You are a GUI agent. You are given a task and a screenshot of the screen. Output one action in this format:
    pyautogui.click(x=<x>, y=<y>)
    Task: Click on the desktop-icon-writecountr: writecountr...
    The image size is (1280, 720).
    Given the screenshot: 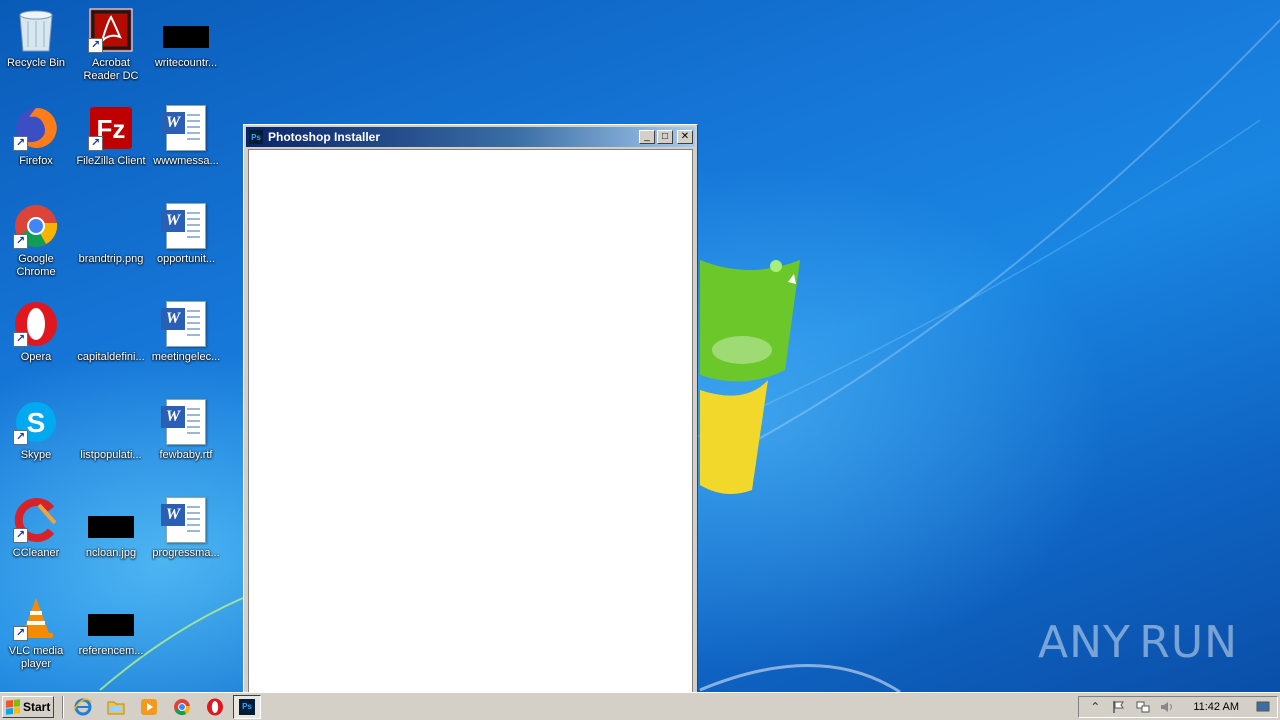 What is the action you would take?
    pyautogui.click(x=186, y=38)
    